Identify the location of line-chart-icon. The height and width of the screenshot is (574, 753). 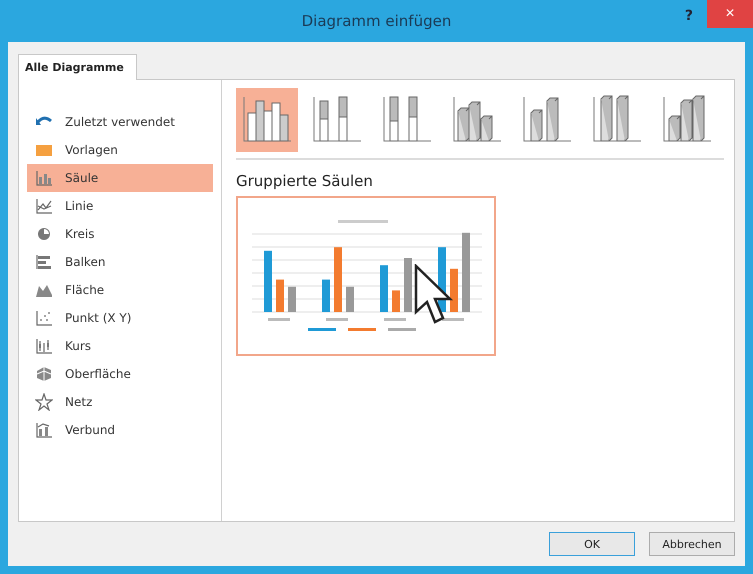
(44, 206).